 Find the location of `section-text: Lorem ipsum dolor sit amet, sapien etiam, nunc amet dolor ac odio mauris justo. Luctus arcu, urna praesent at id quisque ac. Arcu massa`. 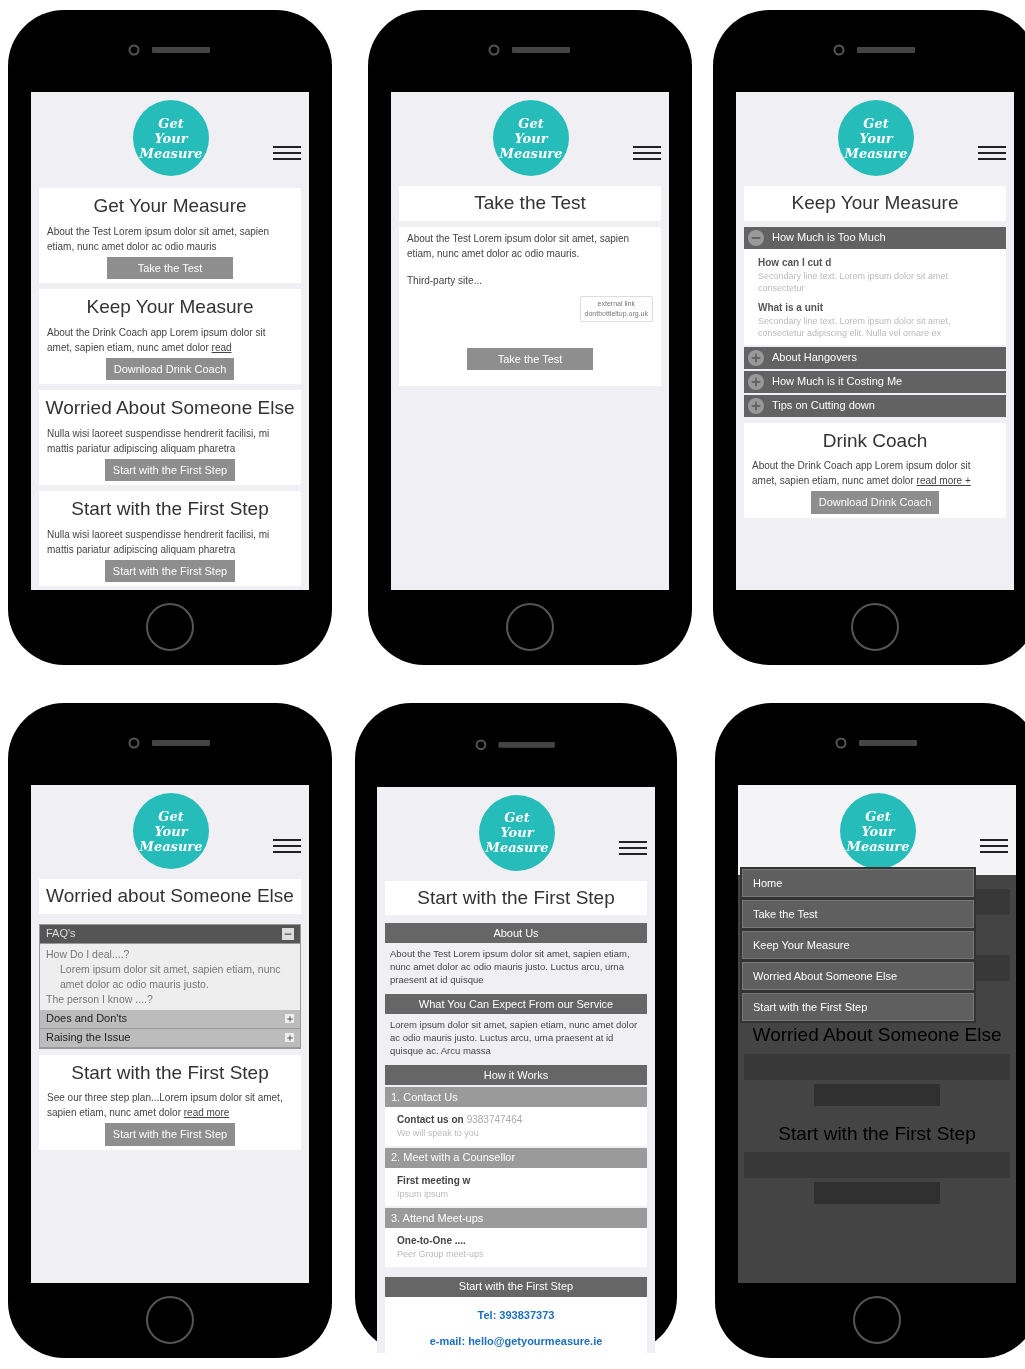

section-text: Lorem ipsum dolor sit amet, sapien etiam, nunc amet dolor ac odio mauris justo. Luctus arcu, urna praesent at id quisque ac. Arcu massa is located at coordinates (514, 1038).